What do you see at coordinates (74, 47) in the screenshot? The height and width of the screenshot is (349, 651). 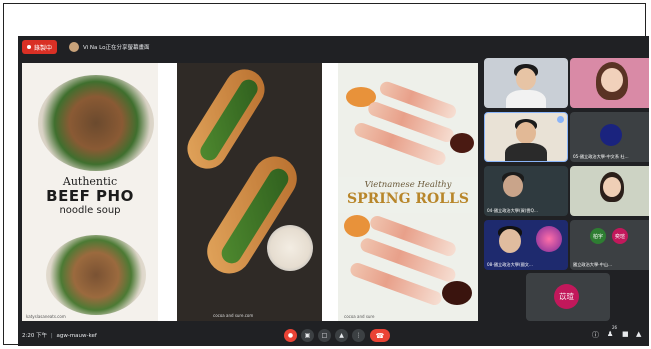 I see `presenter-avatar` at bounding box center [74, 47].